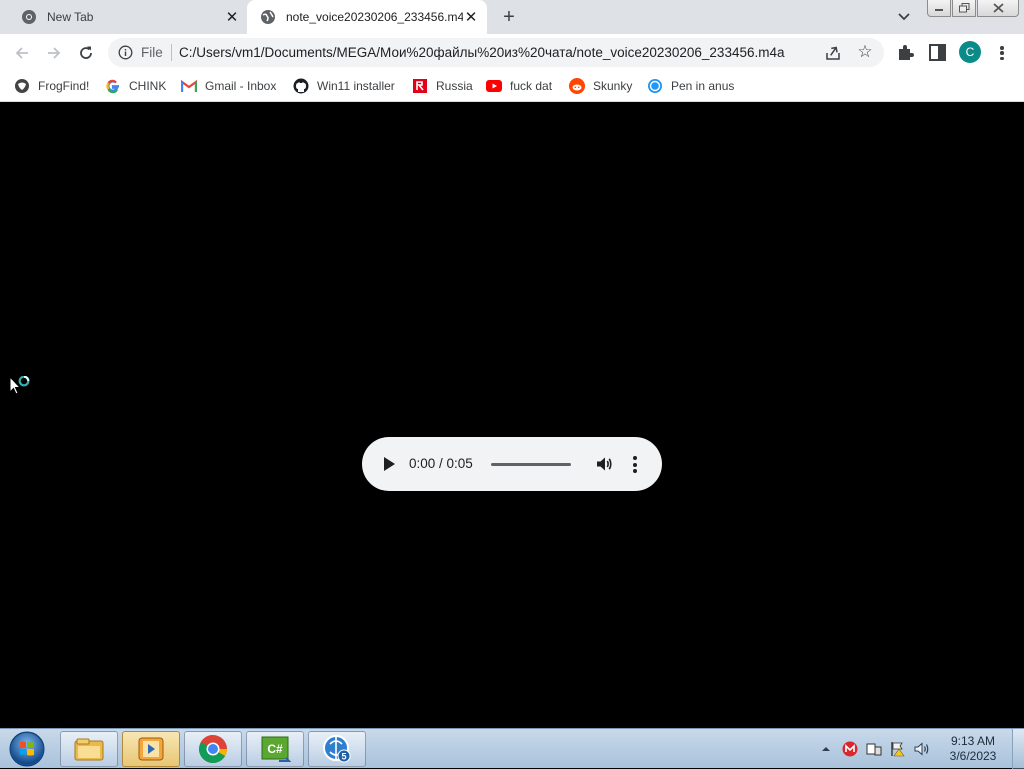 Image resolution: width=1024 pixels, height=769 pixels. I want to click on seek-slider, so click(531, 464).